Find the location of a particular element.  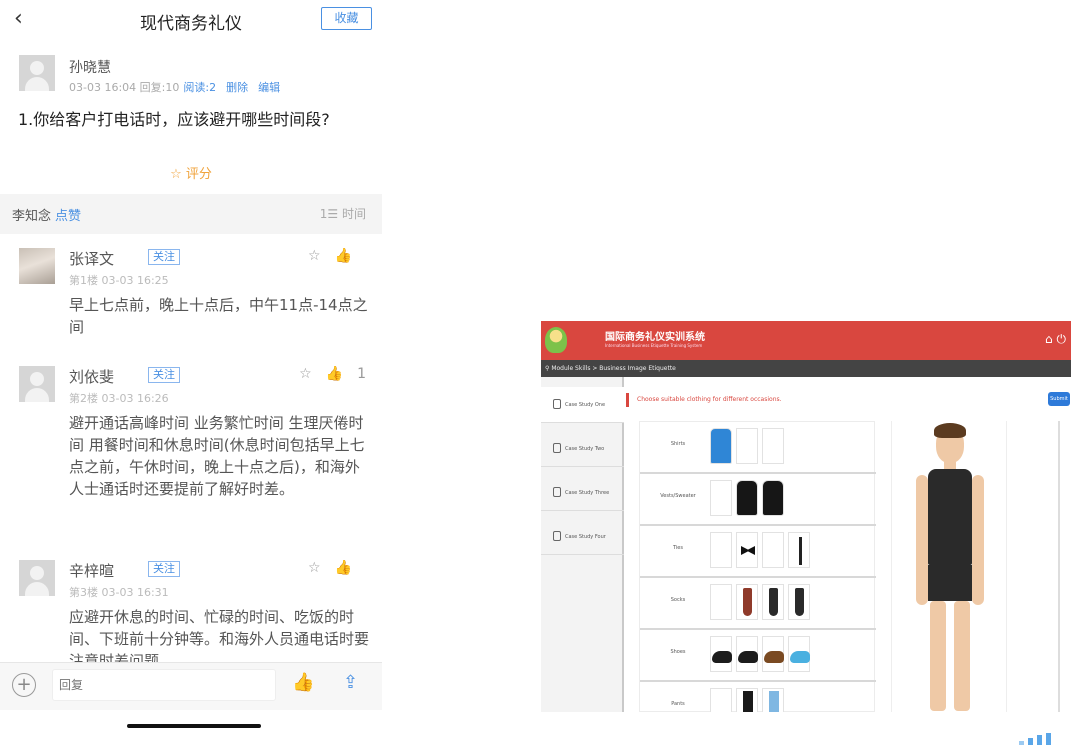

wardrobe-row-pants: Pants is located at coordinates (758, 697).